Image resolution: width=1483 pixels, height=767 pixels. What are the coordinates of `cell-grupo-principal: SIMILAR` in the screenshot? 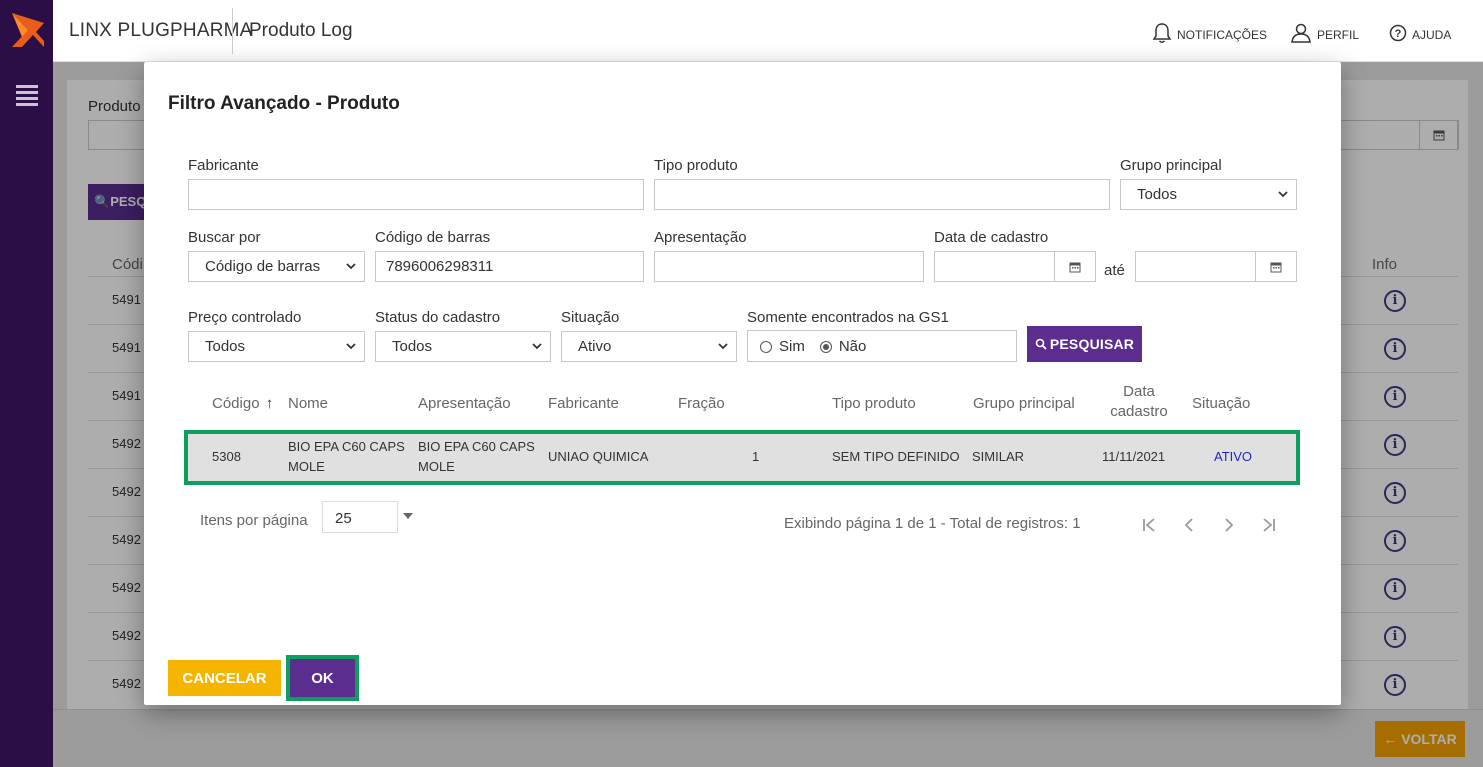 It's located at (998, 456).